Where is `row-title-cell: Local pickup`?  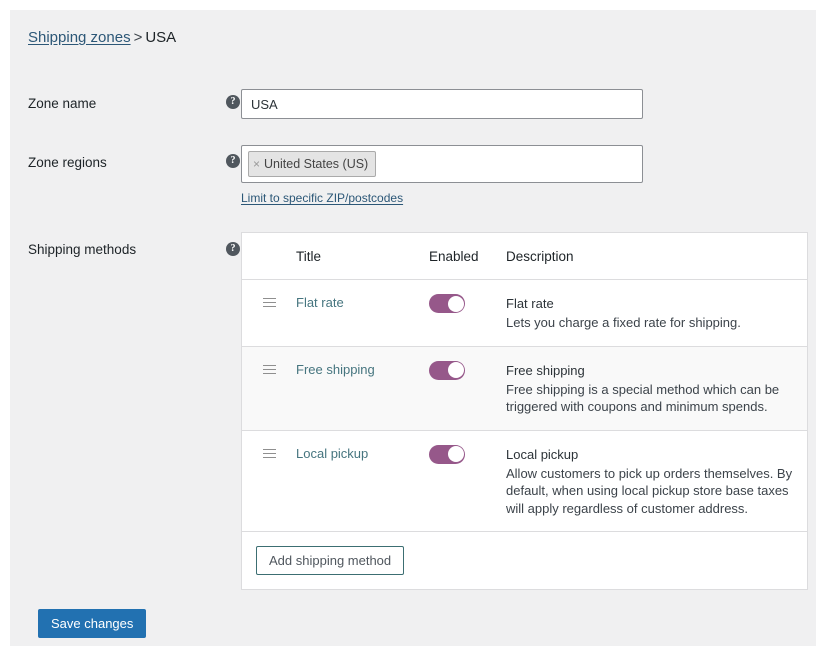 row-title-cell: Local pickup is located at coordinates (362, 454).